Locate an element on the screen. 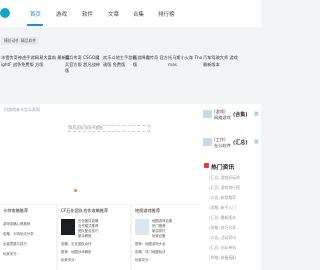 The height and width of the screenshot is (270, 320). hot-news-item: (攻略) 技巧分享 is located at coordinates (222, 228).